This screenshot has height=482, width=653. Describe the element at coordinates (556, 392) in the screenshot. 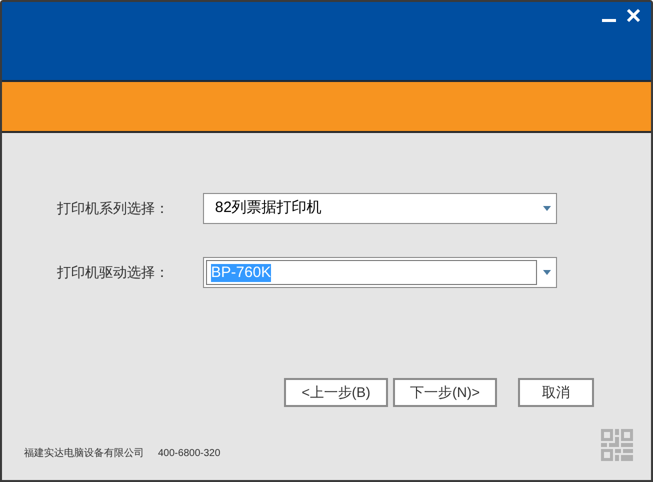

I see `wizard-button: 取消` at that location.